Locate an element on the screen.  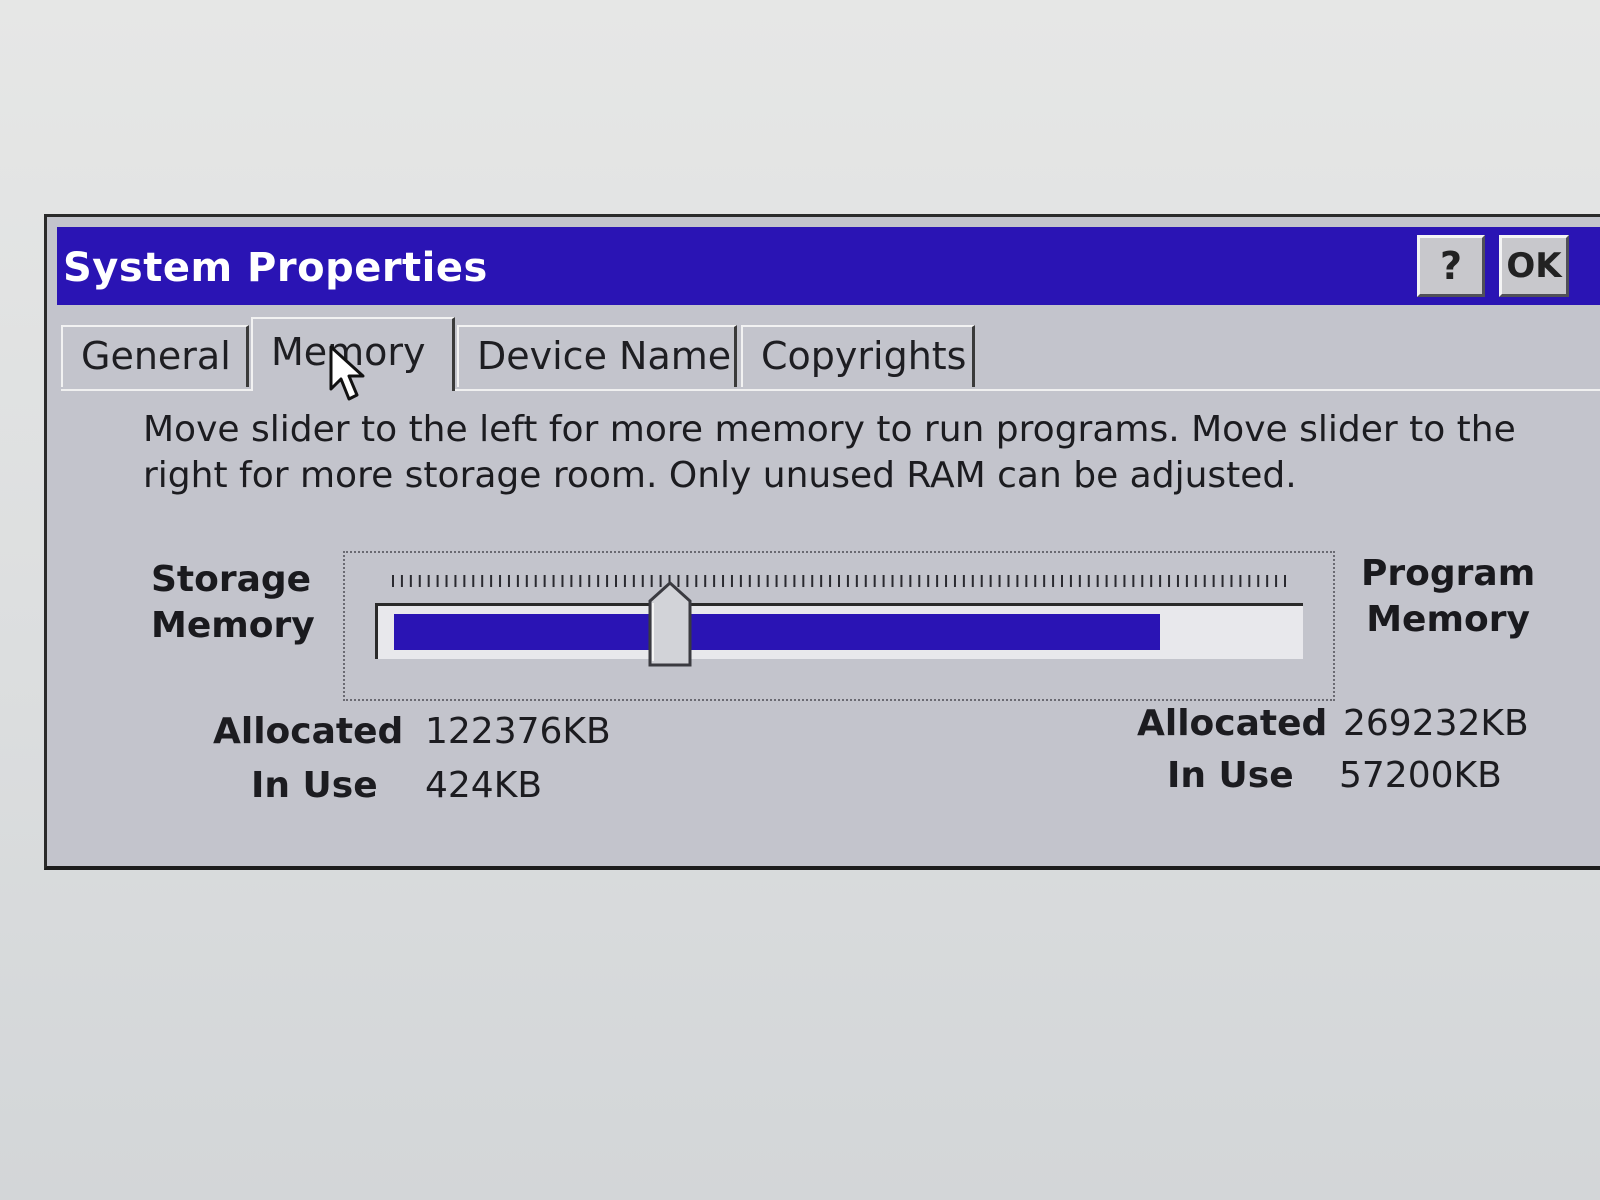
program-allocated-label: Allocated is located at coordinates (1232, 723).